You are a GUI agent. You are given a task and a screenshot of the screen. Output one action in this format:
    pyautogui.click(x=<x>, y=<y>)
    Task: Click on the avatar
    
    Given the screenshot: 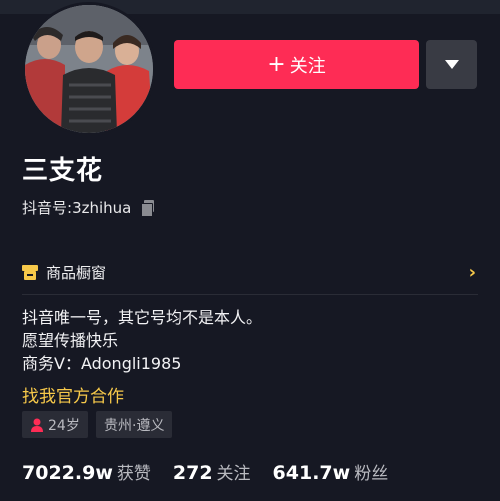 What is the action you would take?
    pyautogui.click(x=89, y=69)
    